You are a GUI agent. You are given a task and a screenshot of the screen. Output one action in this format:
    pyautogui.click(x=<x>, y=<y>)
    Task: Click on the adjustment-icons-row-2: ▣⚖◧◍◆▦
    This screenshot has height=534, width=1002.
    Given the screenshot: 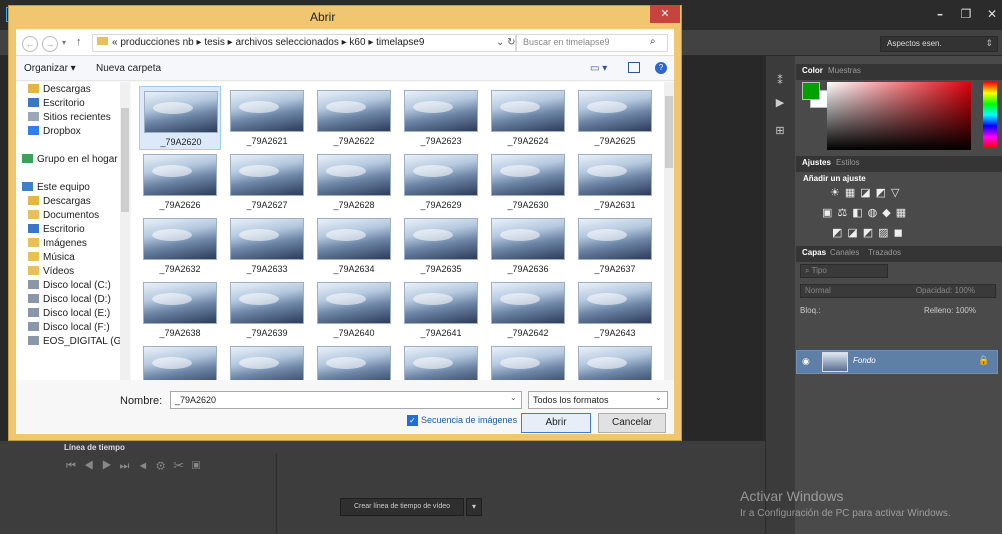 What is the action you would take?
    pyautogui.click(x=866, y=212)
    